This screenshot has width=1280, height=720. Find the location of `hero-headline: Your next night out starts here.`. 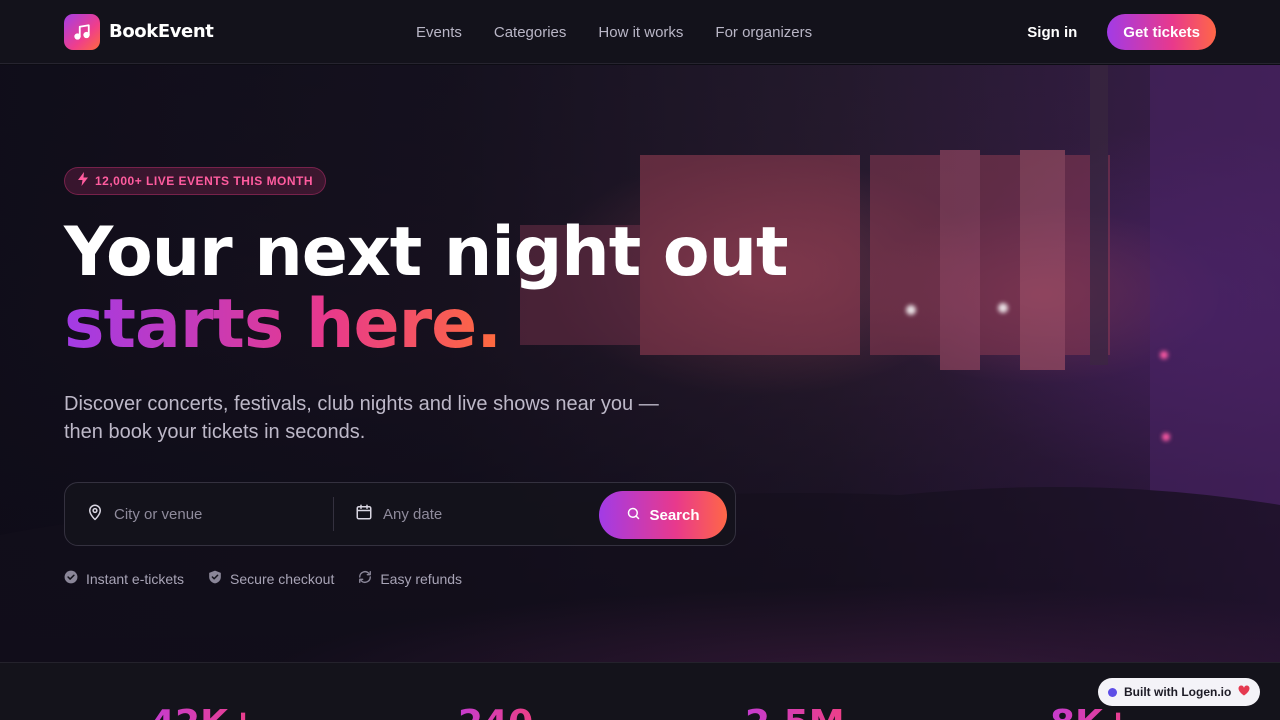

hero-headline: Your next night out starts here. is located at coordinates (426, 288).